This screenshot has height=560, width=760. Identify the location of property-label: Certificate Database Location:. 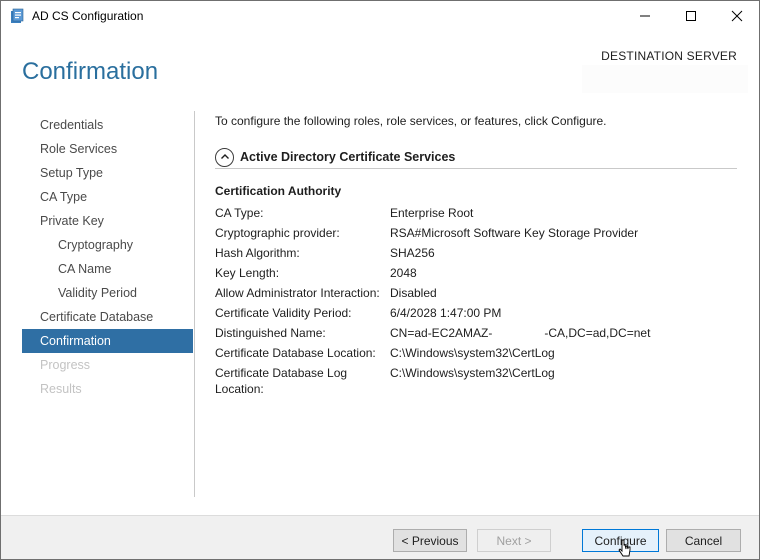
(295, 353).